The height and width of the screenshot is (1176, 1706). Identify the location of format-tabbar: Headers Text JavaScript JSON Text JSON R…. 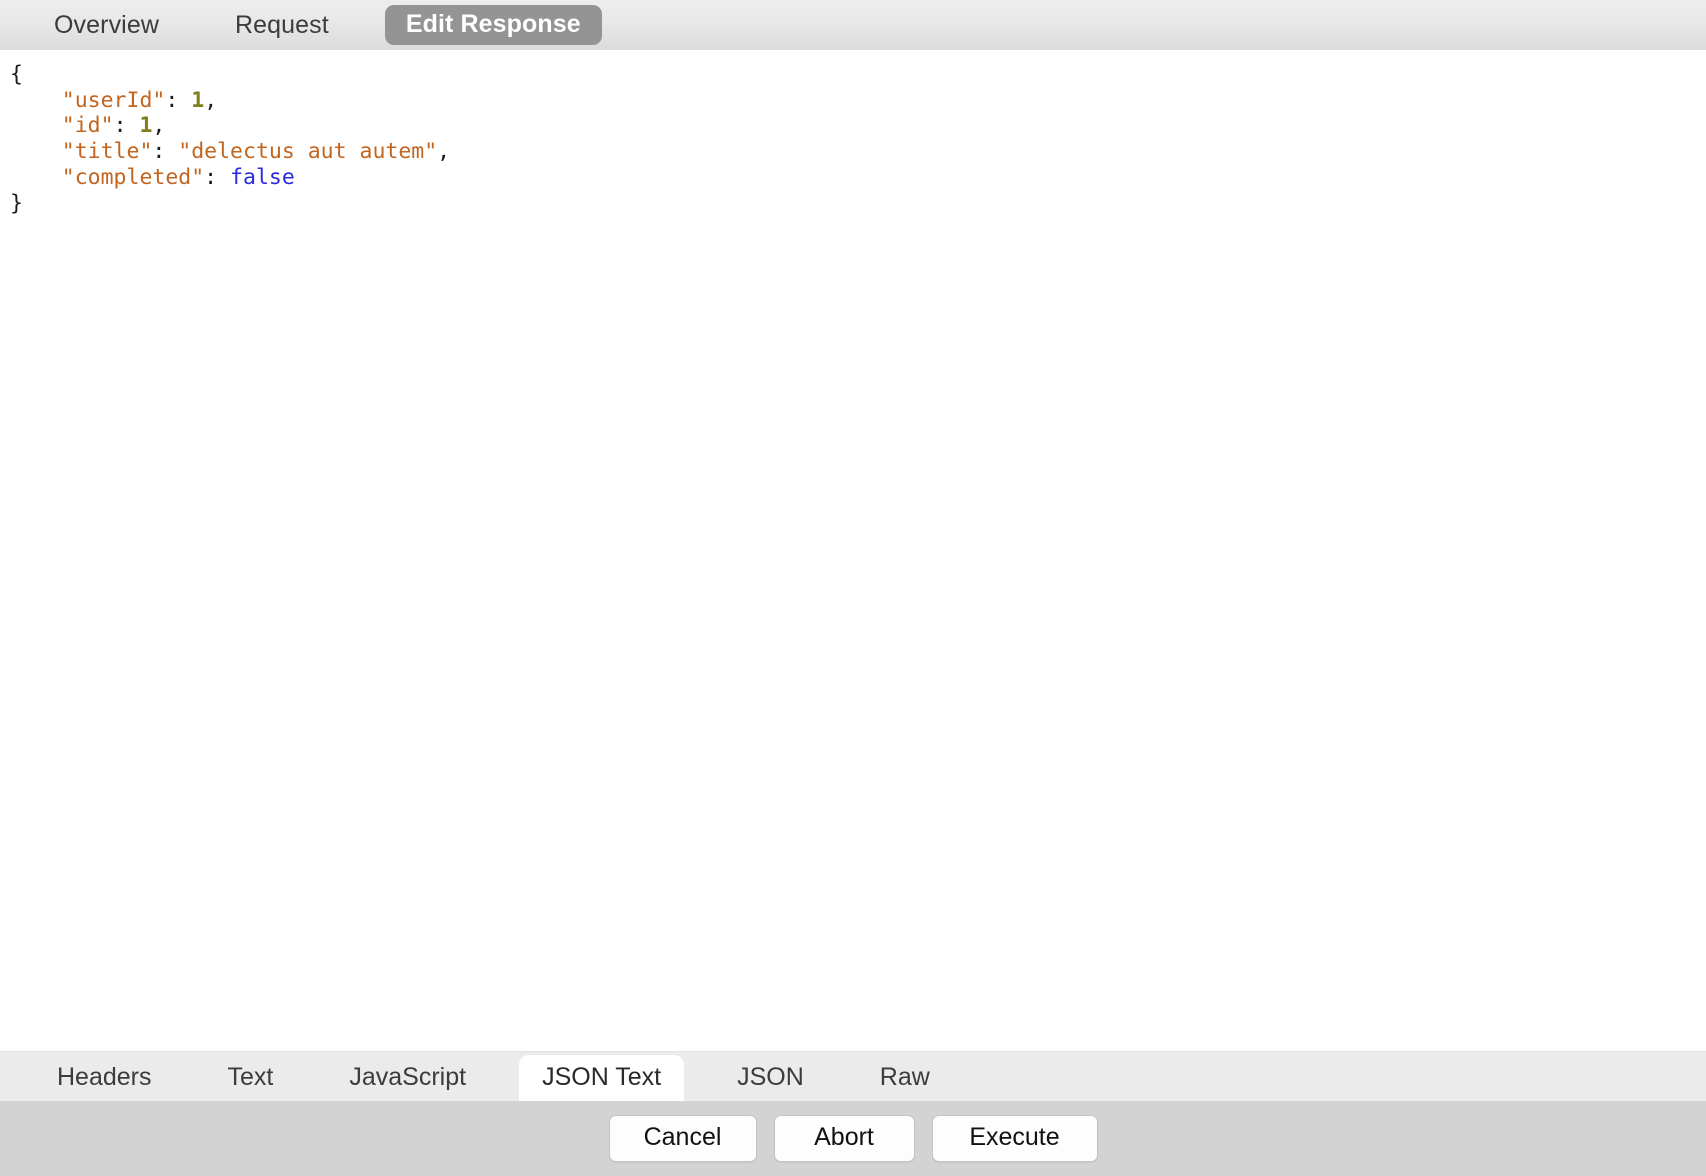
(853, 1076).